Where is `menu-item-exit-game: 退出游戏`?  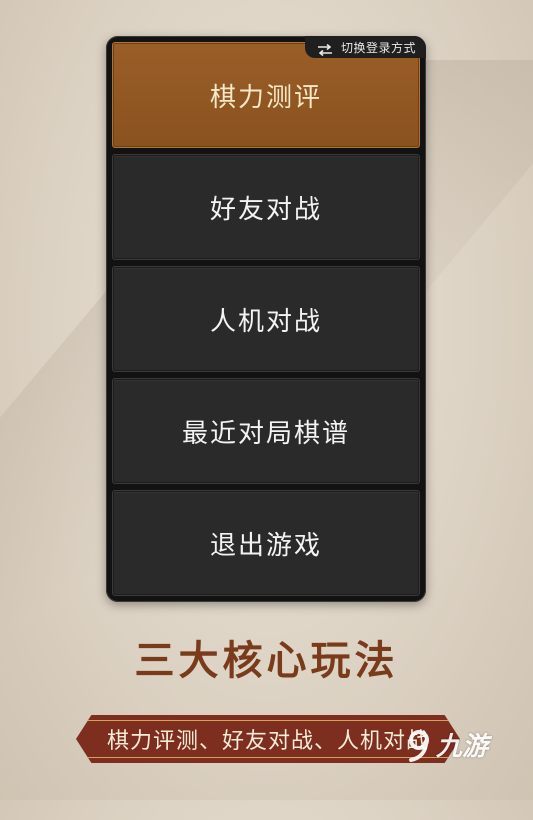
menu-item-exit-game: 退出游戏 is located at coordinates (266, 543).